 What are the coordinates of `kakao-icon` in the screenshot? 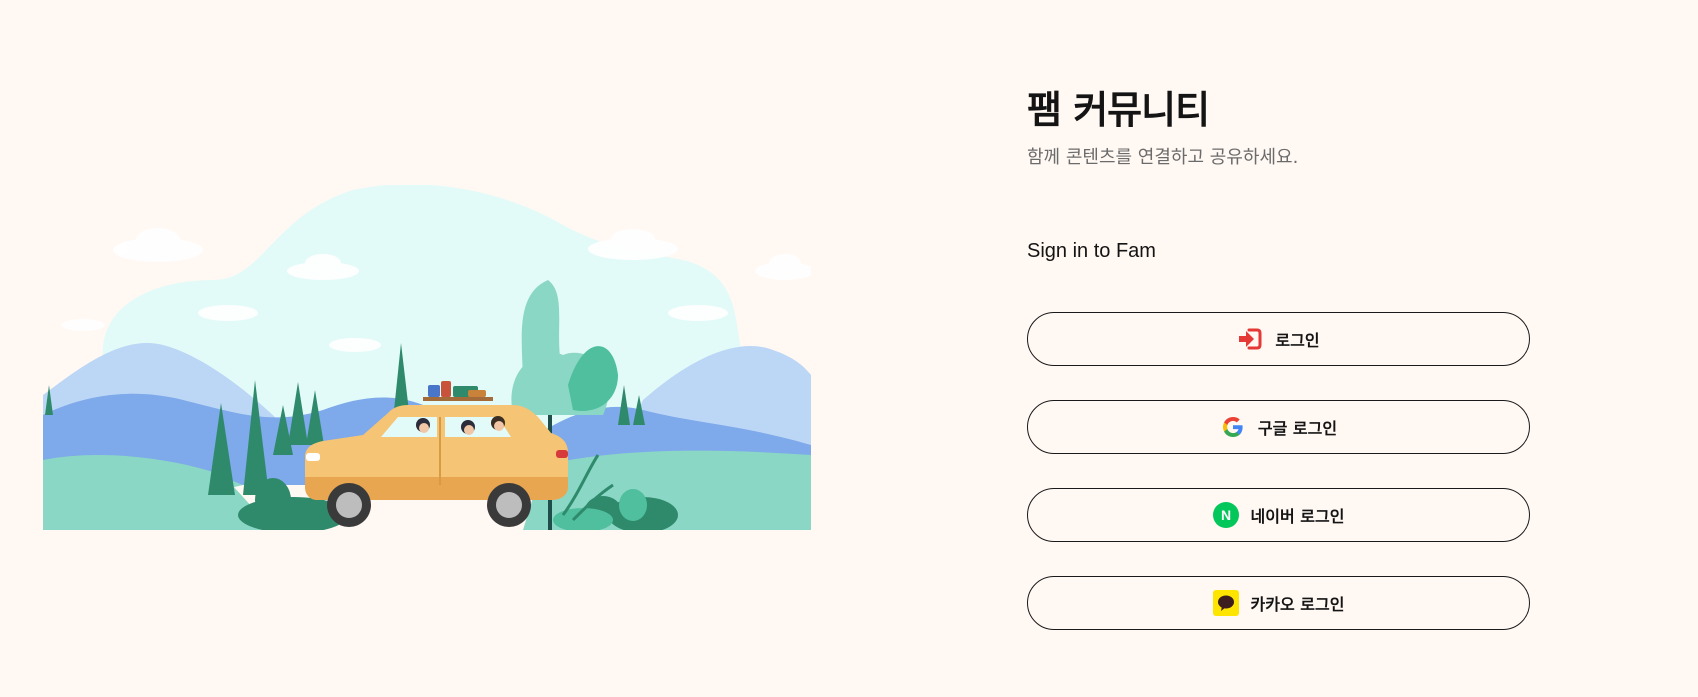 It's located at (1225, 603).